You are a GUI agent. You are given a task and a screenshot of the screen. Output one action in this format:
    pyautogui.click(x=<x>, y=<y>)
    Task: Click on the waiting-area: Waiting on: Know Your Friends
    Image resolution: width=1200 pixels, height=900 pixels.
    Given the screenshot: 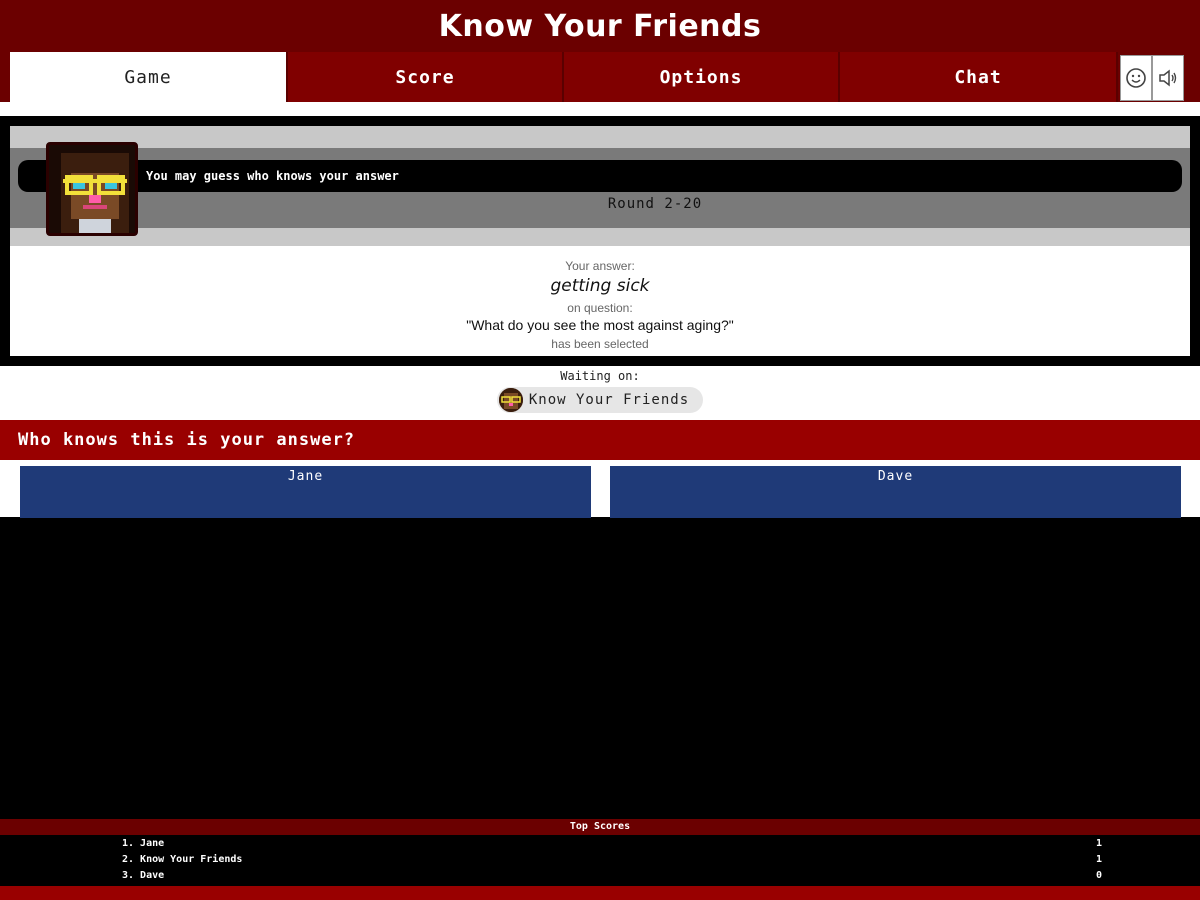 What is the action you would take?
    pyautogui.click(x=600, y=393)
    